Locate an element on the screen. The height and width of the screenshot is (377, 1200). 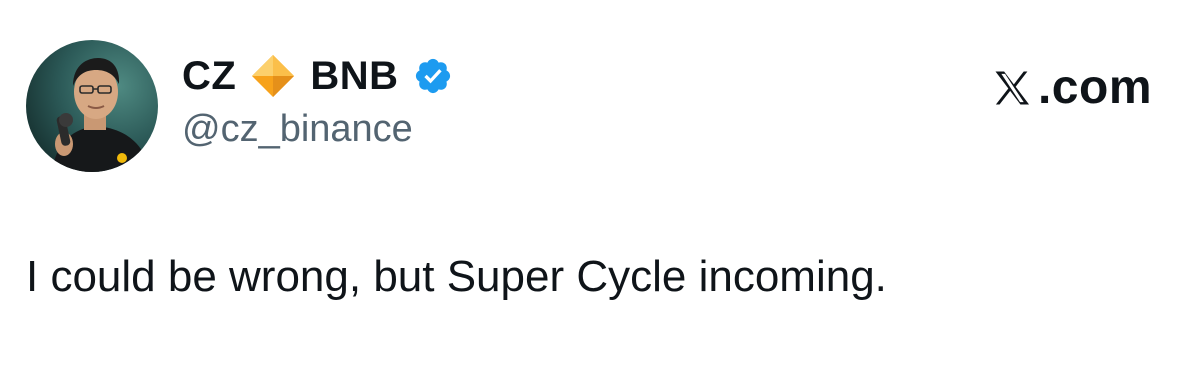
avatar-photo is located at coordinates (92, 106).